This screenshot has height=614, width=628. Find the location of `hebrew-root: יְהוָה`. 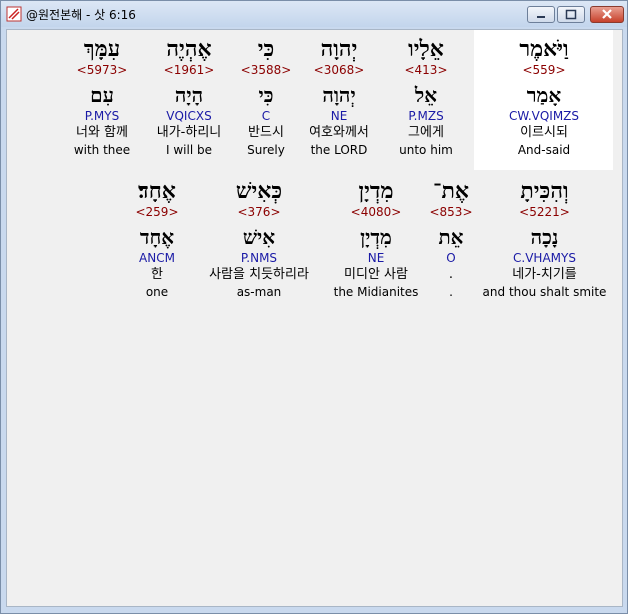

hebrew-root: יְהוָה is located at coordinates (339, 95).